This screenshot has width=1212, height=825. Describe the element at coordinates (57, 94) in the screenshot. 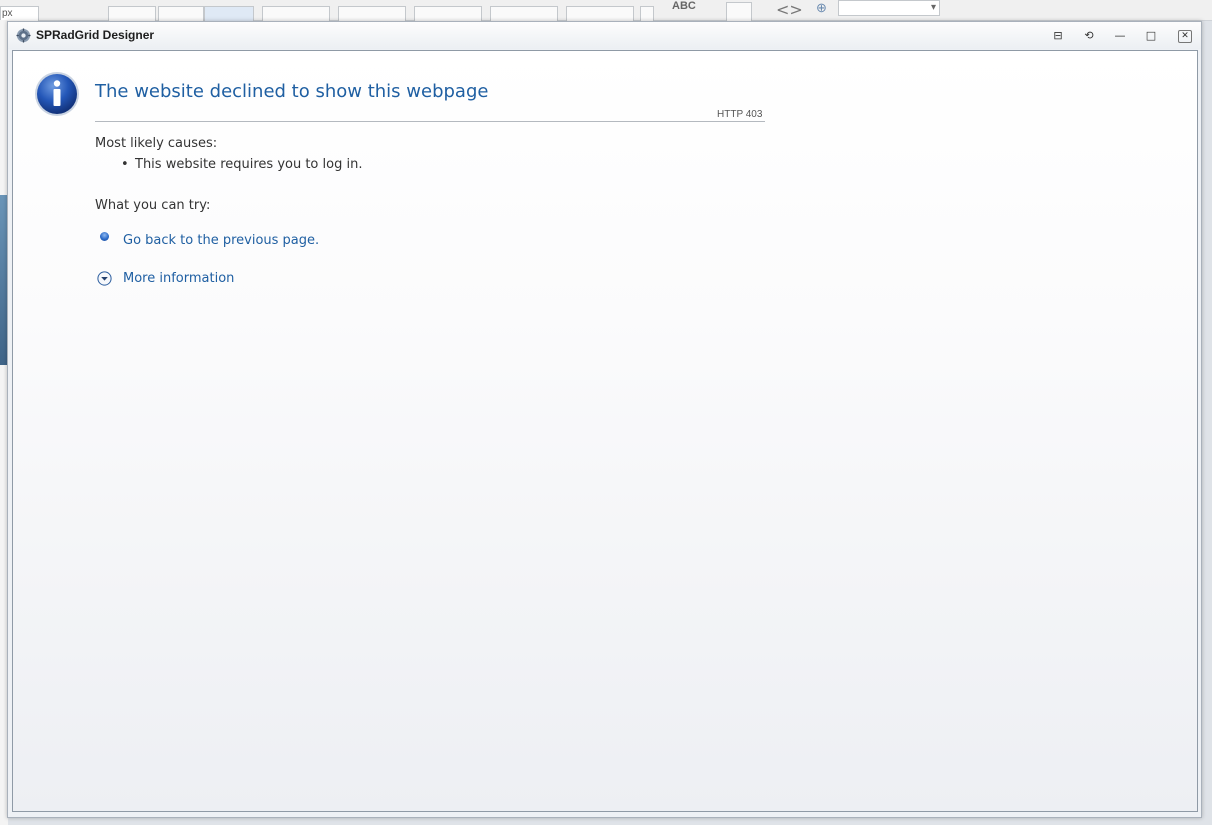

I see `info-icon` at that location.